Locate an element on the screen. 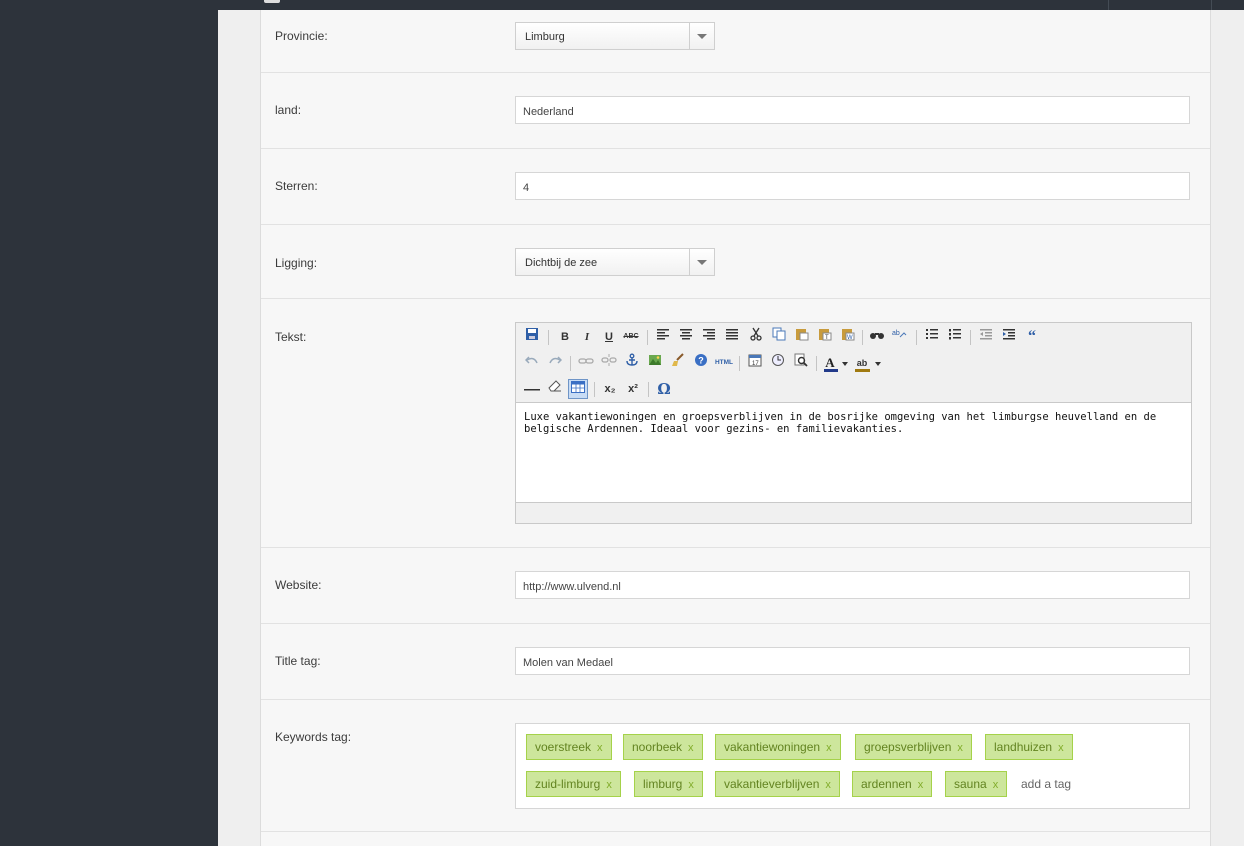  row-website: Website: http://www.ulvend.nl is located at coordinates (735, 586).